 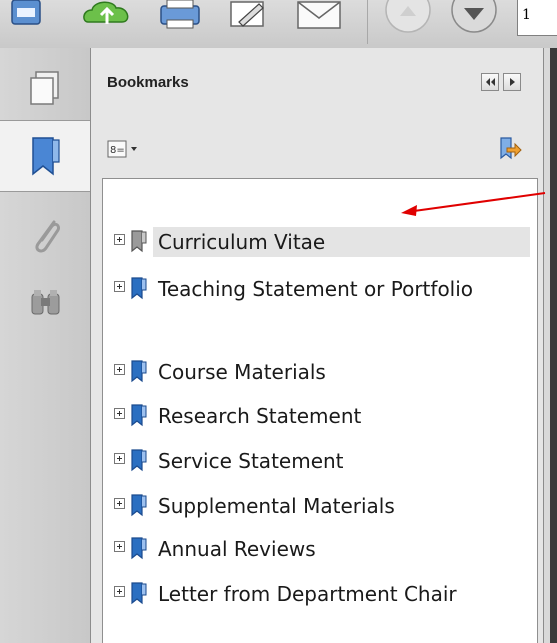 I want to click on collapse-pane-button, so click(x=490, y=82).